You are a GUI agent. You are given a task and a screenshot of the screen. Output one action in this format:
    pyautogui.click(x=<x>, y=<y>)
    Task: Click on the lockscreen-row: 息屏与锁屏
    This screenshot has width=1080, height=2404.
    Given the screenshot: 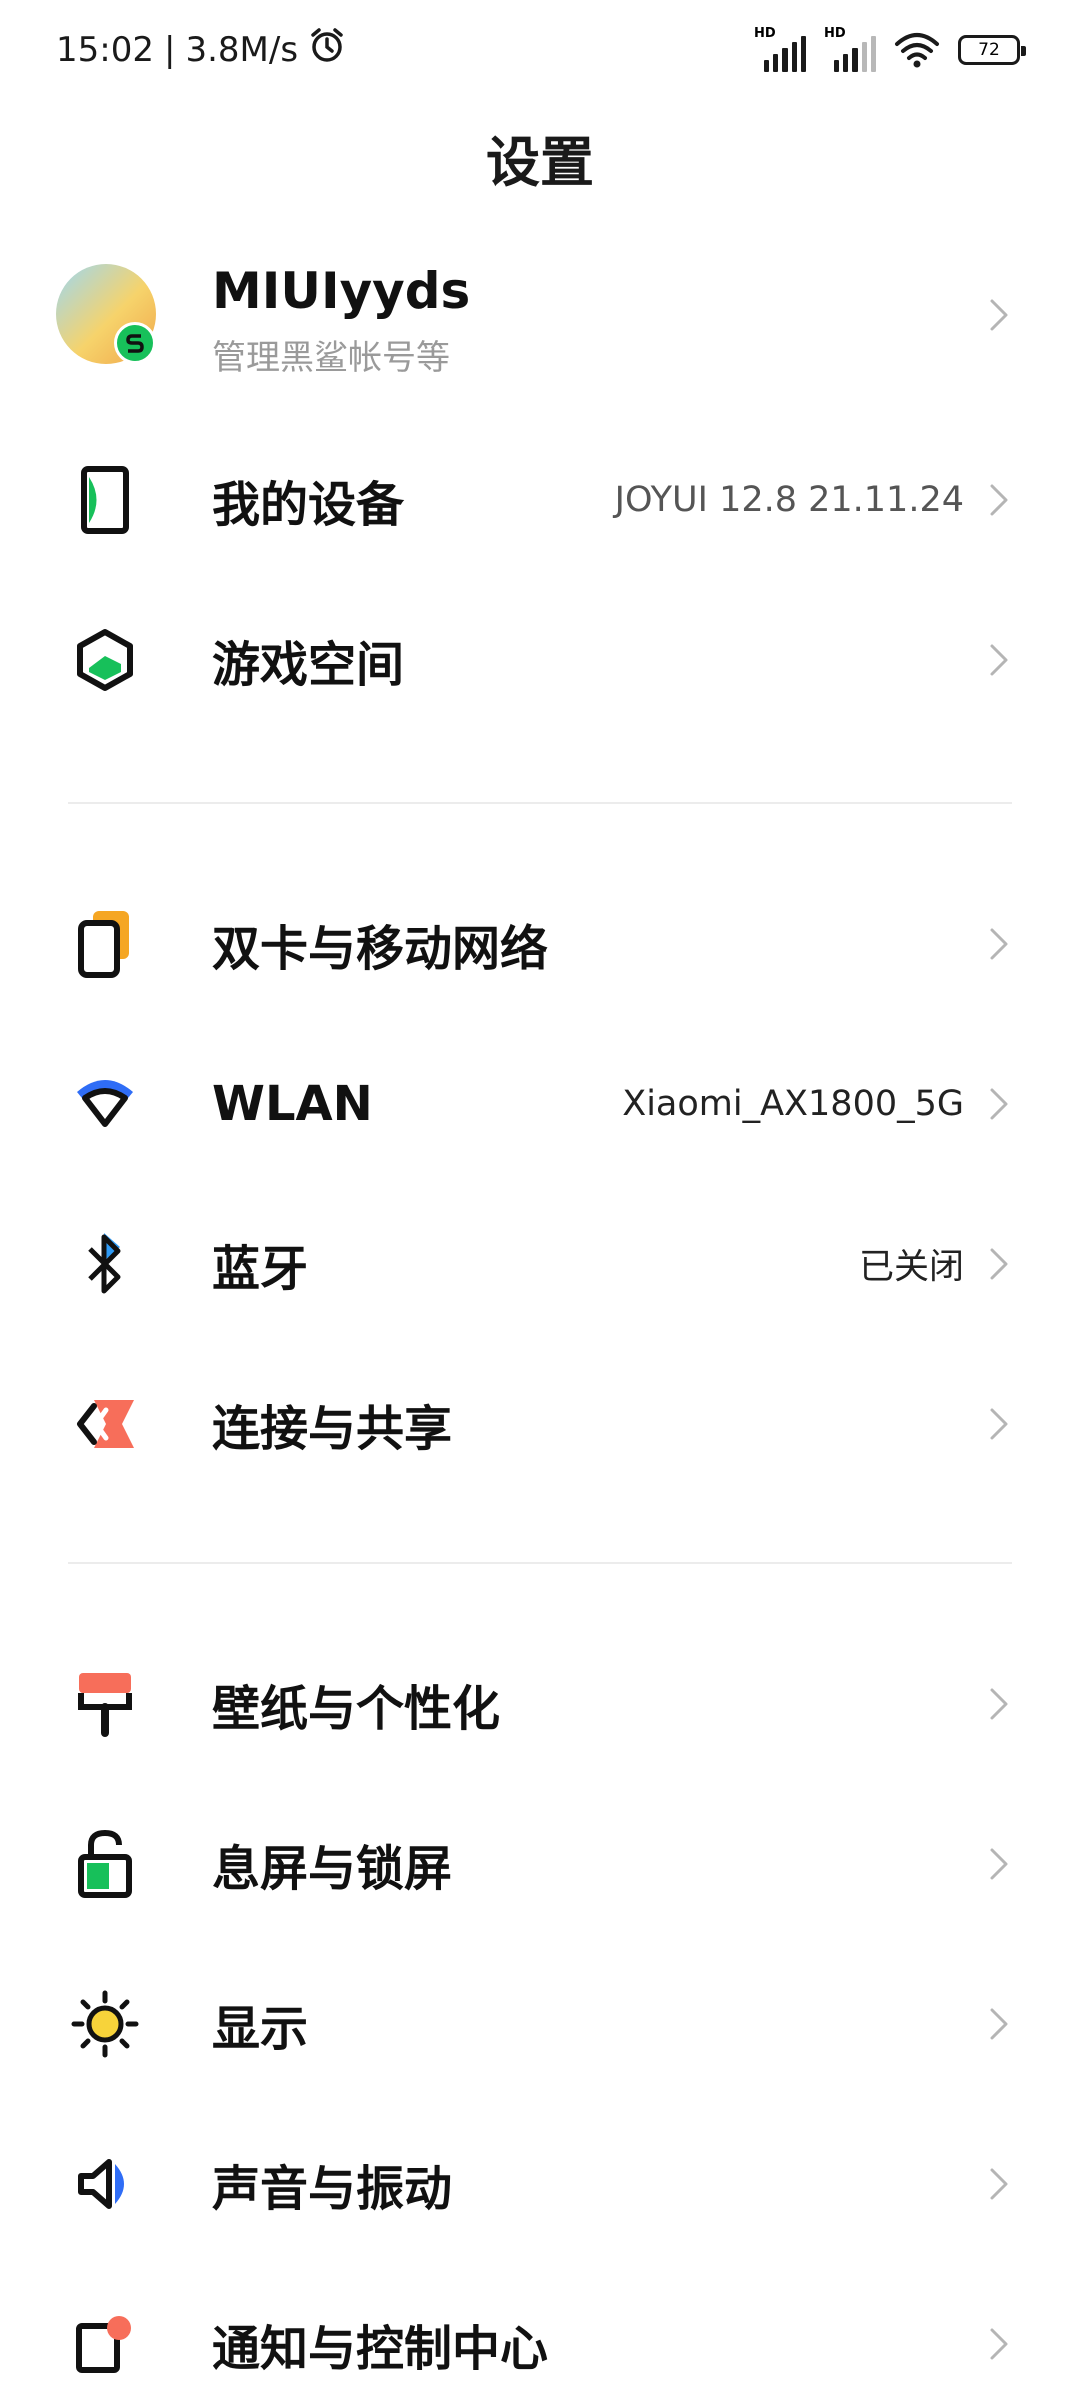 What is the action you would take?
    pyautogui.click(x=540, y=1864)
    